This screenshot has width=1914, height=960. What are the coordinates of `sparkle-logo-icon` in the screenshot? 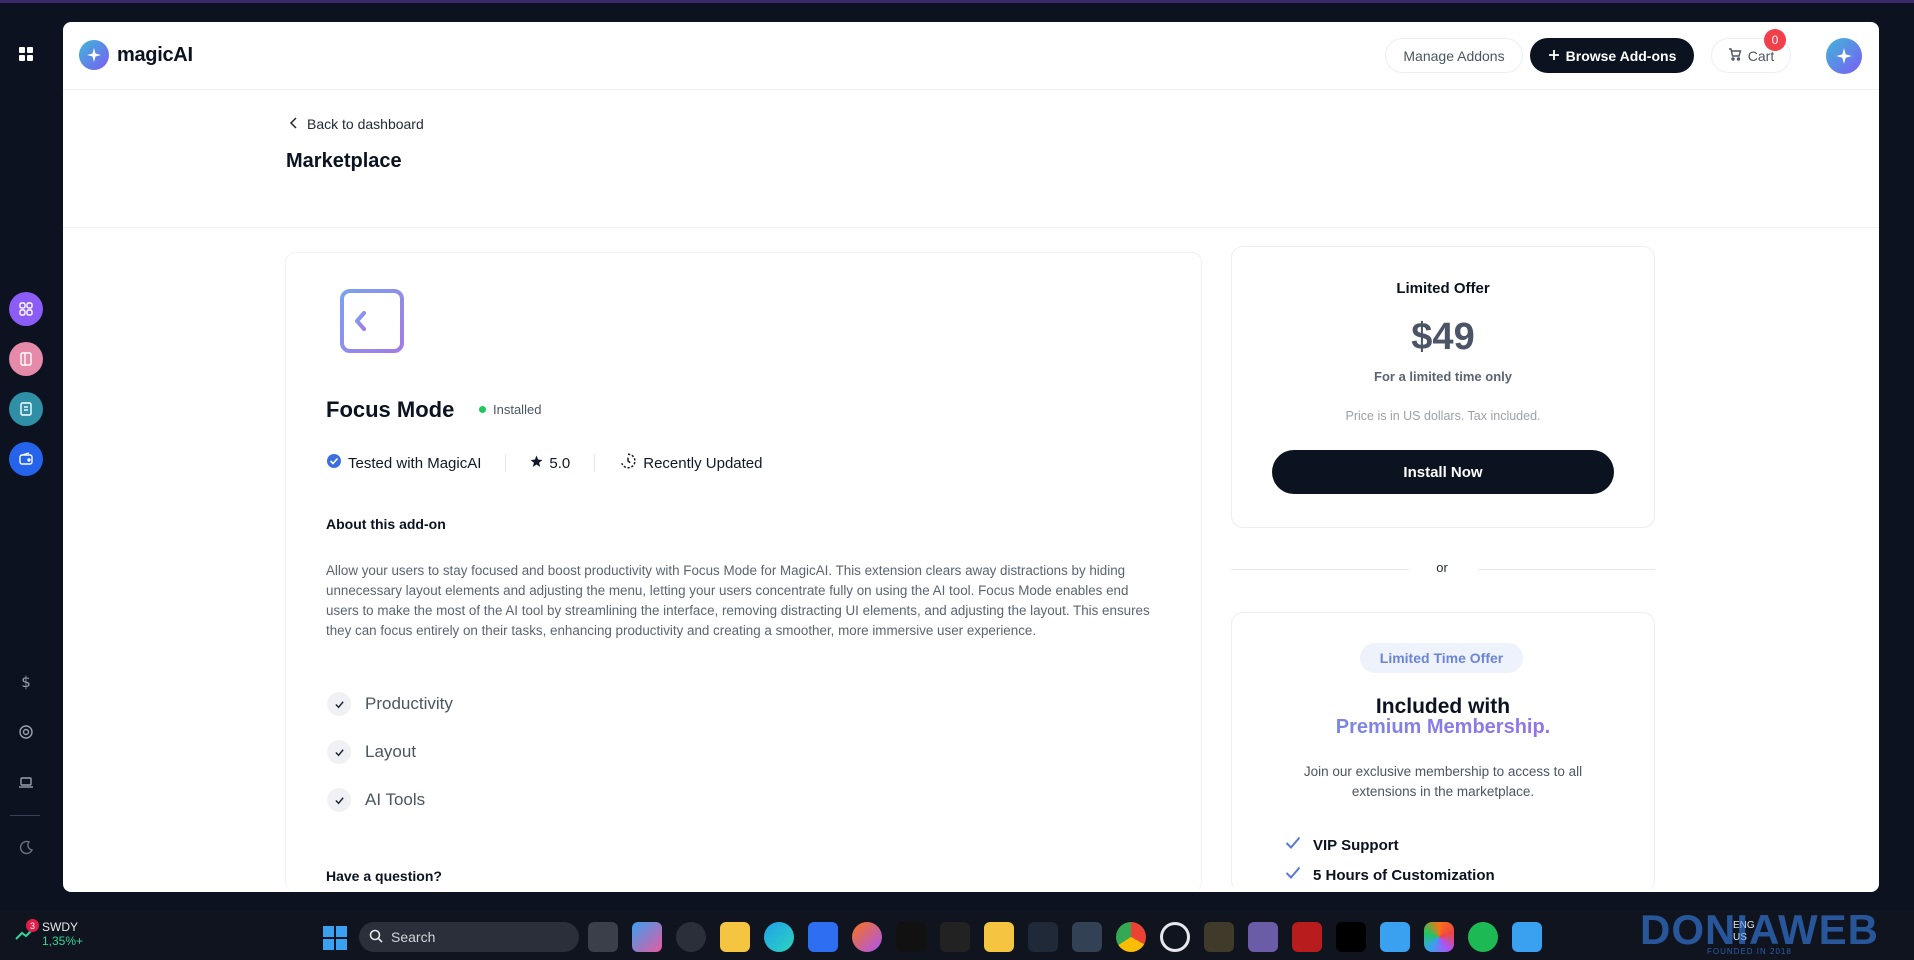 It's located at (94, 55).